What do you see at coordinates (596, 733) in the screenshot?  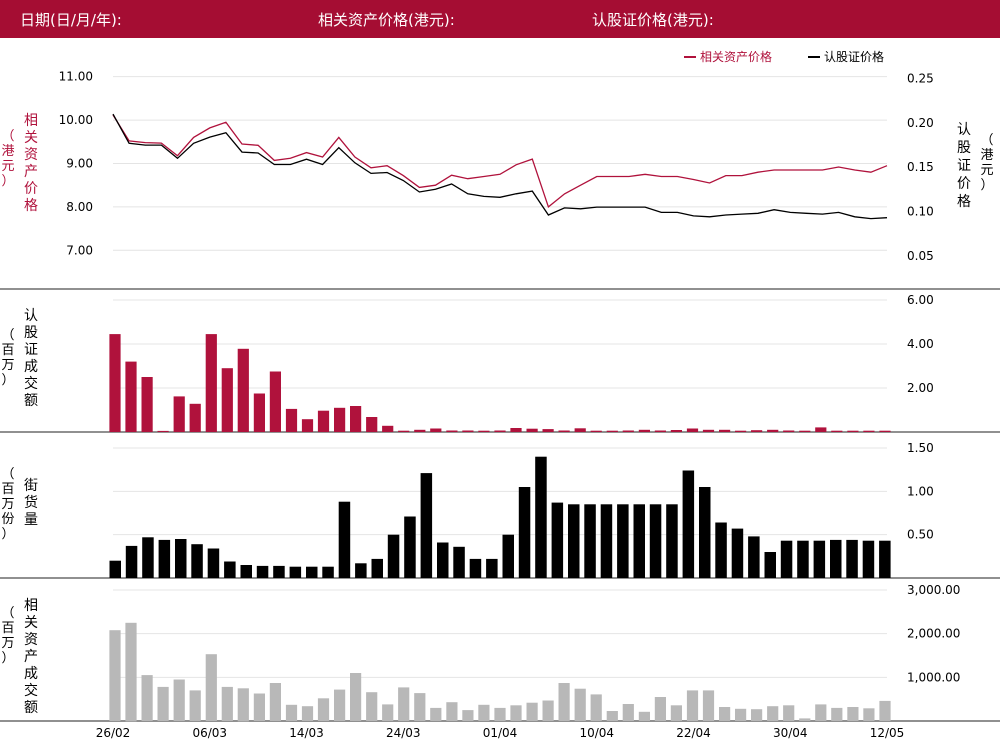 I see `x-tick-label: 10/04` at bounding box center [596, 733].